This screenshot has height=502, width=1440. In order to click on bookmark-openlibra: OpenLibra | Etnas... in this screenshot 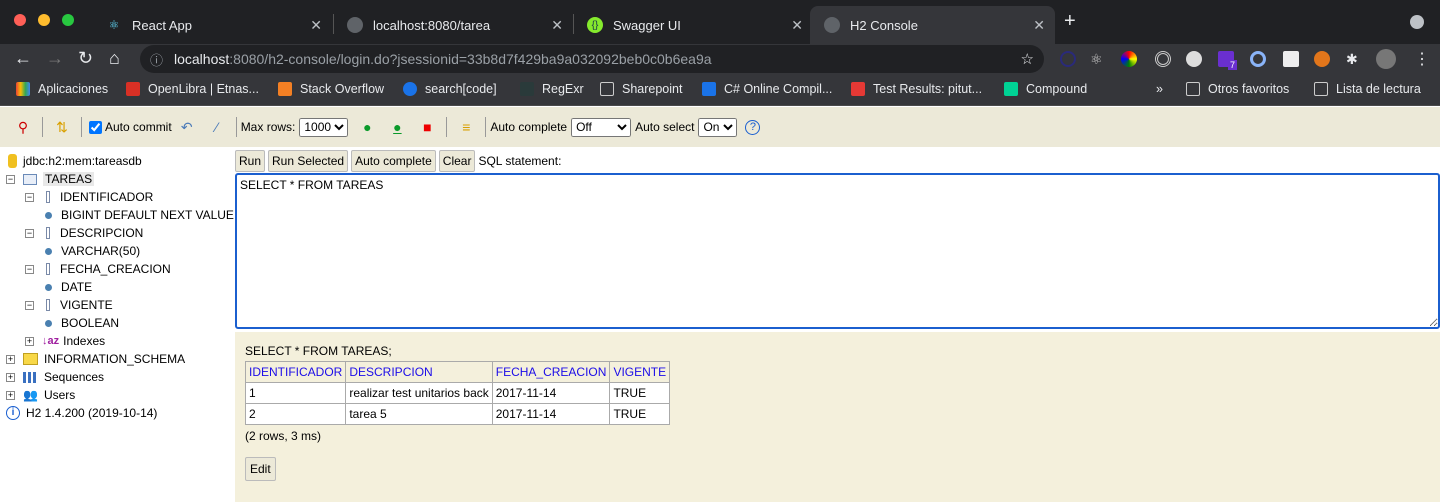, I will do `click(192, 89)`.